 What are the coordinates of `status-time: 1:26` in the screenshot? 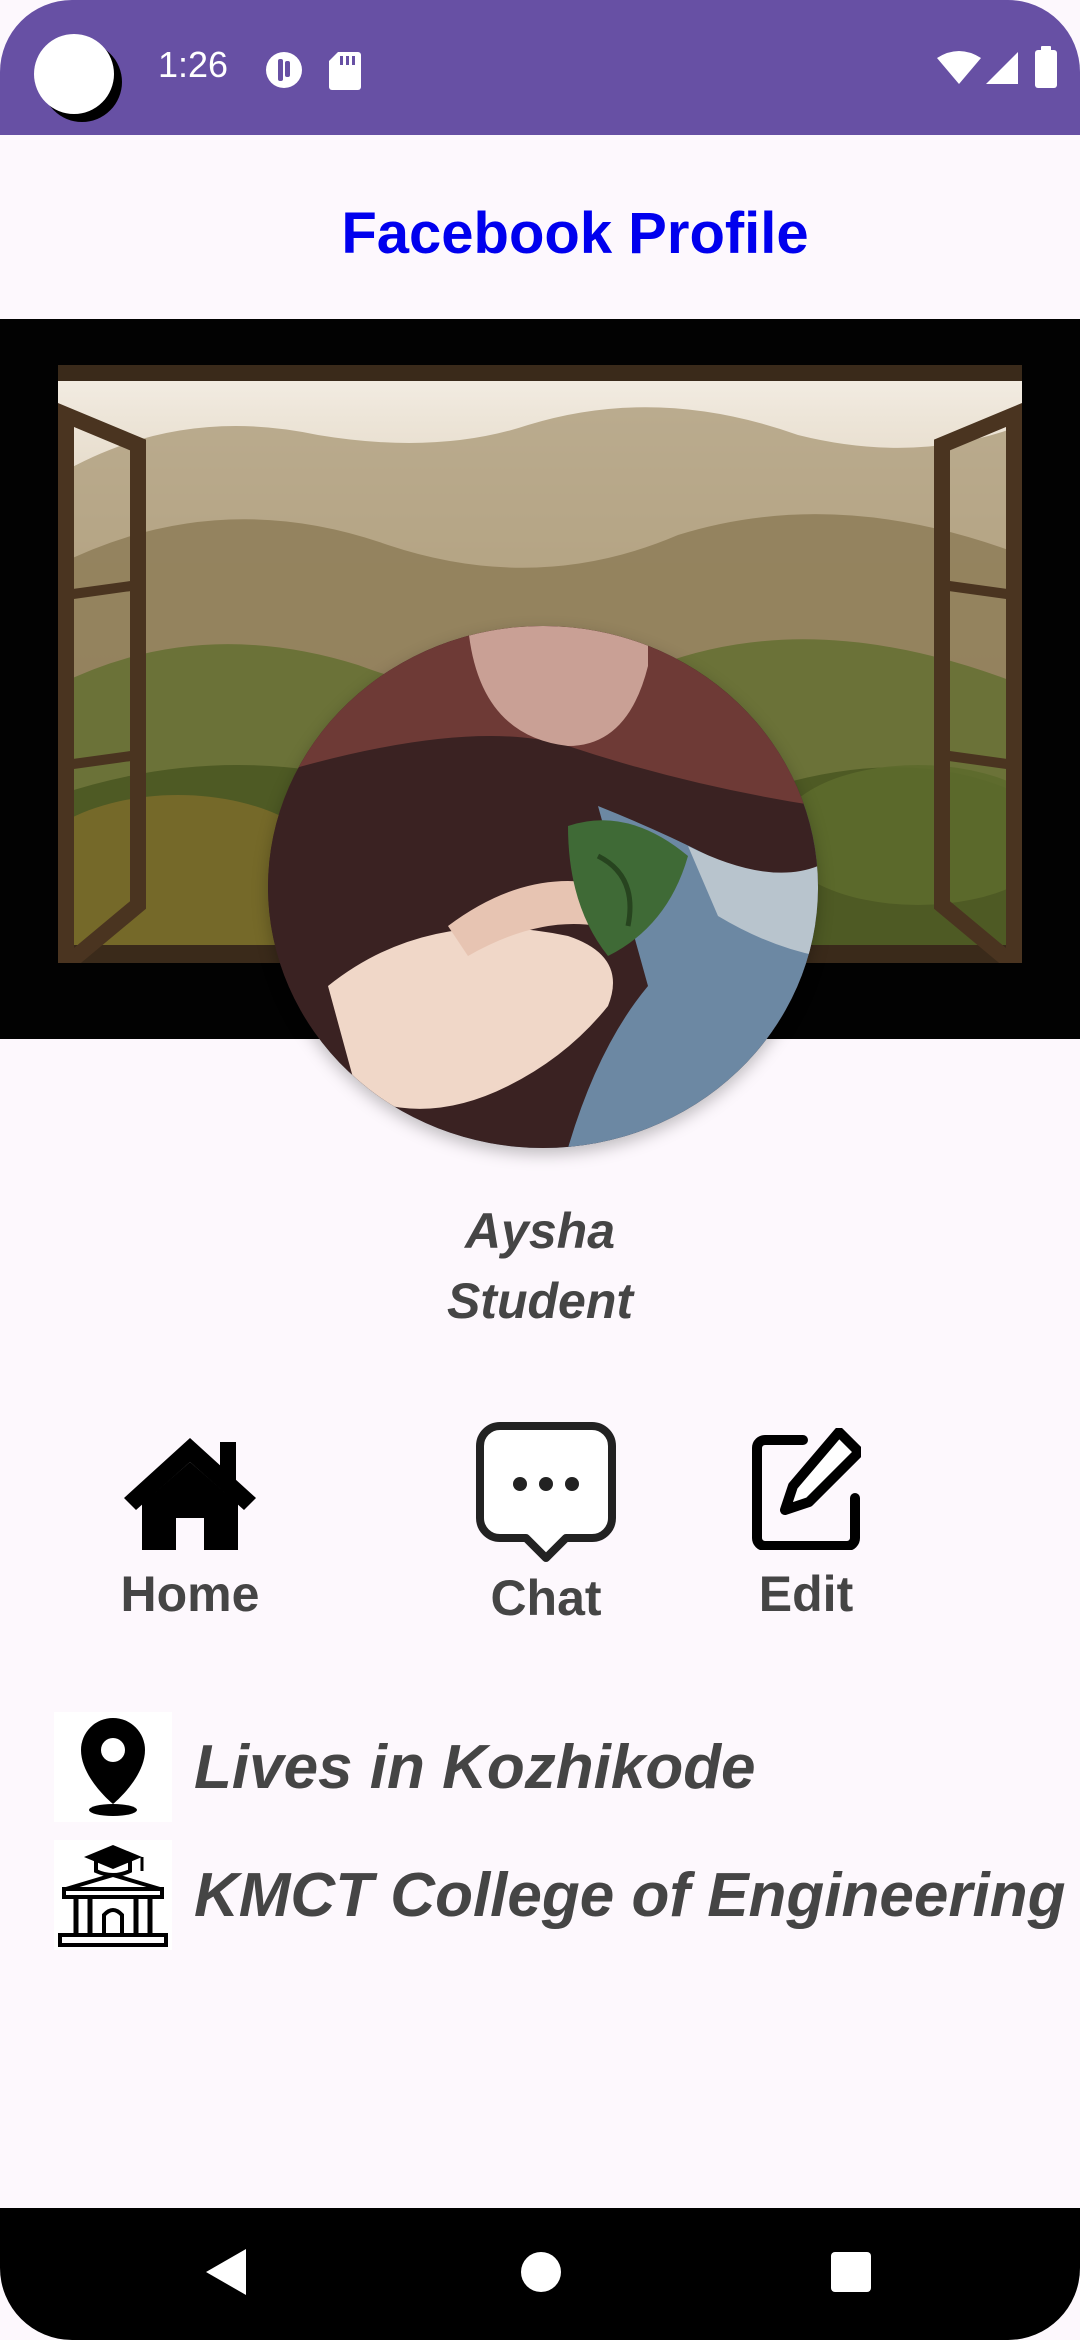 It's located at (193, 64).